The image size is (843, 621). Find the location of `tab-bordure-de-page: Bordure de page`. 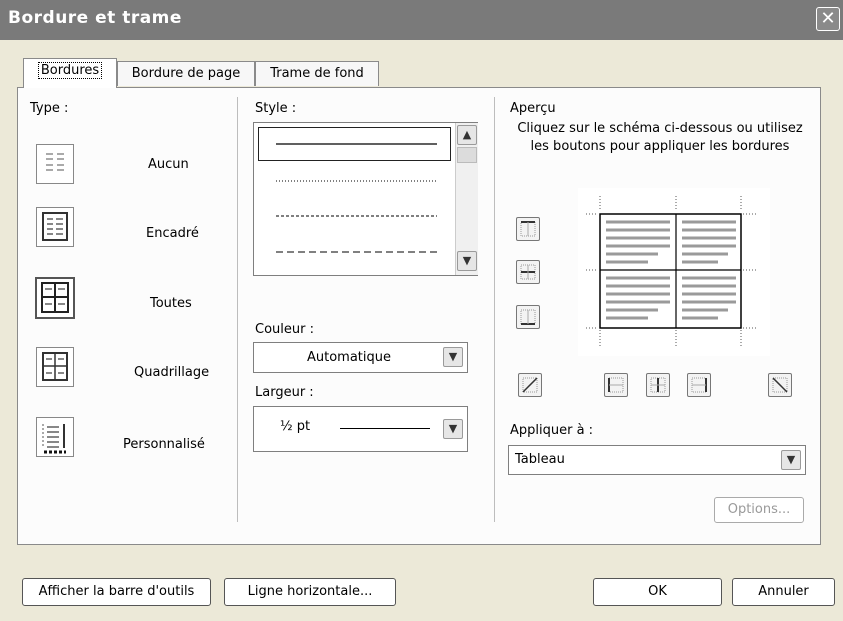

tab-bordure-de-page: Bordure de page is located at coordinates (186, 73).